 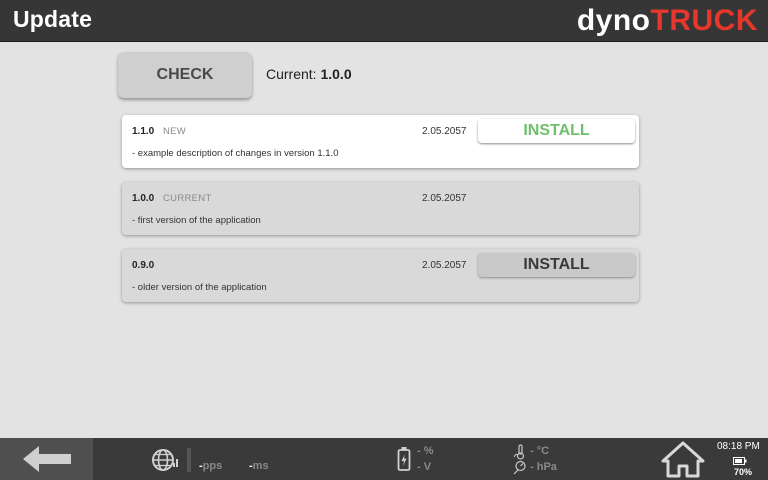 I want to click on battery-percent: 70%, so click(x=743, y=472).